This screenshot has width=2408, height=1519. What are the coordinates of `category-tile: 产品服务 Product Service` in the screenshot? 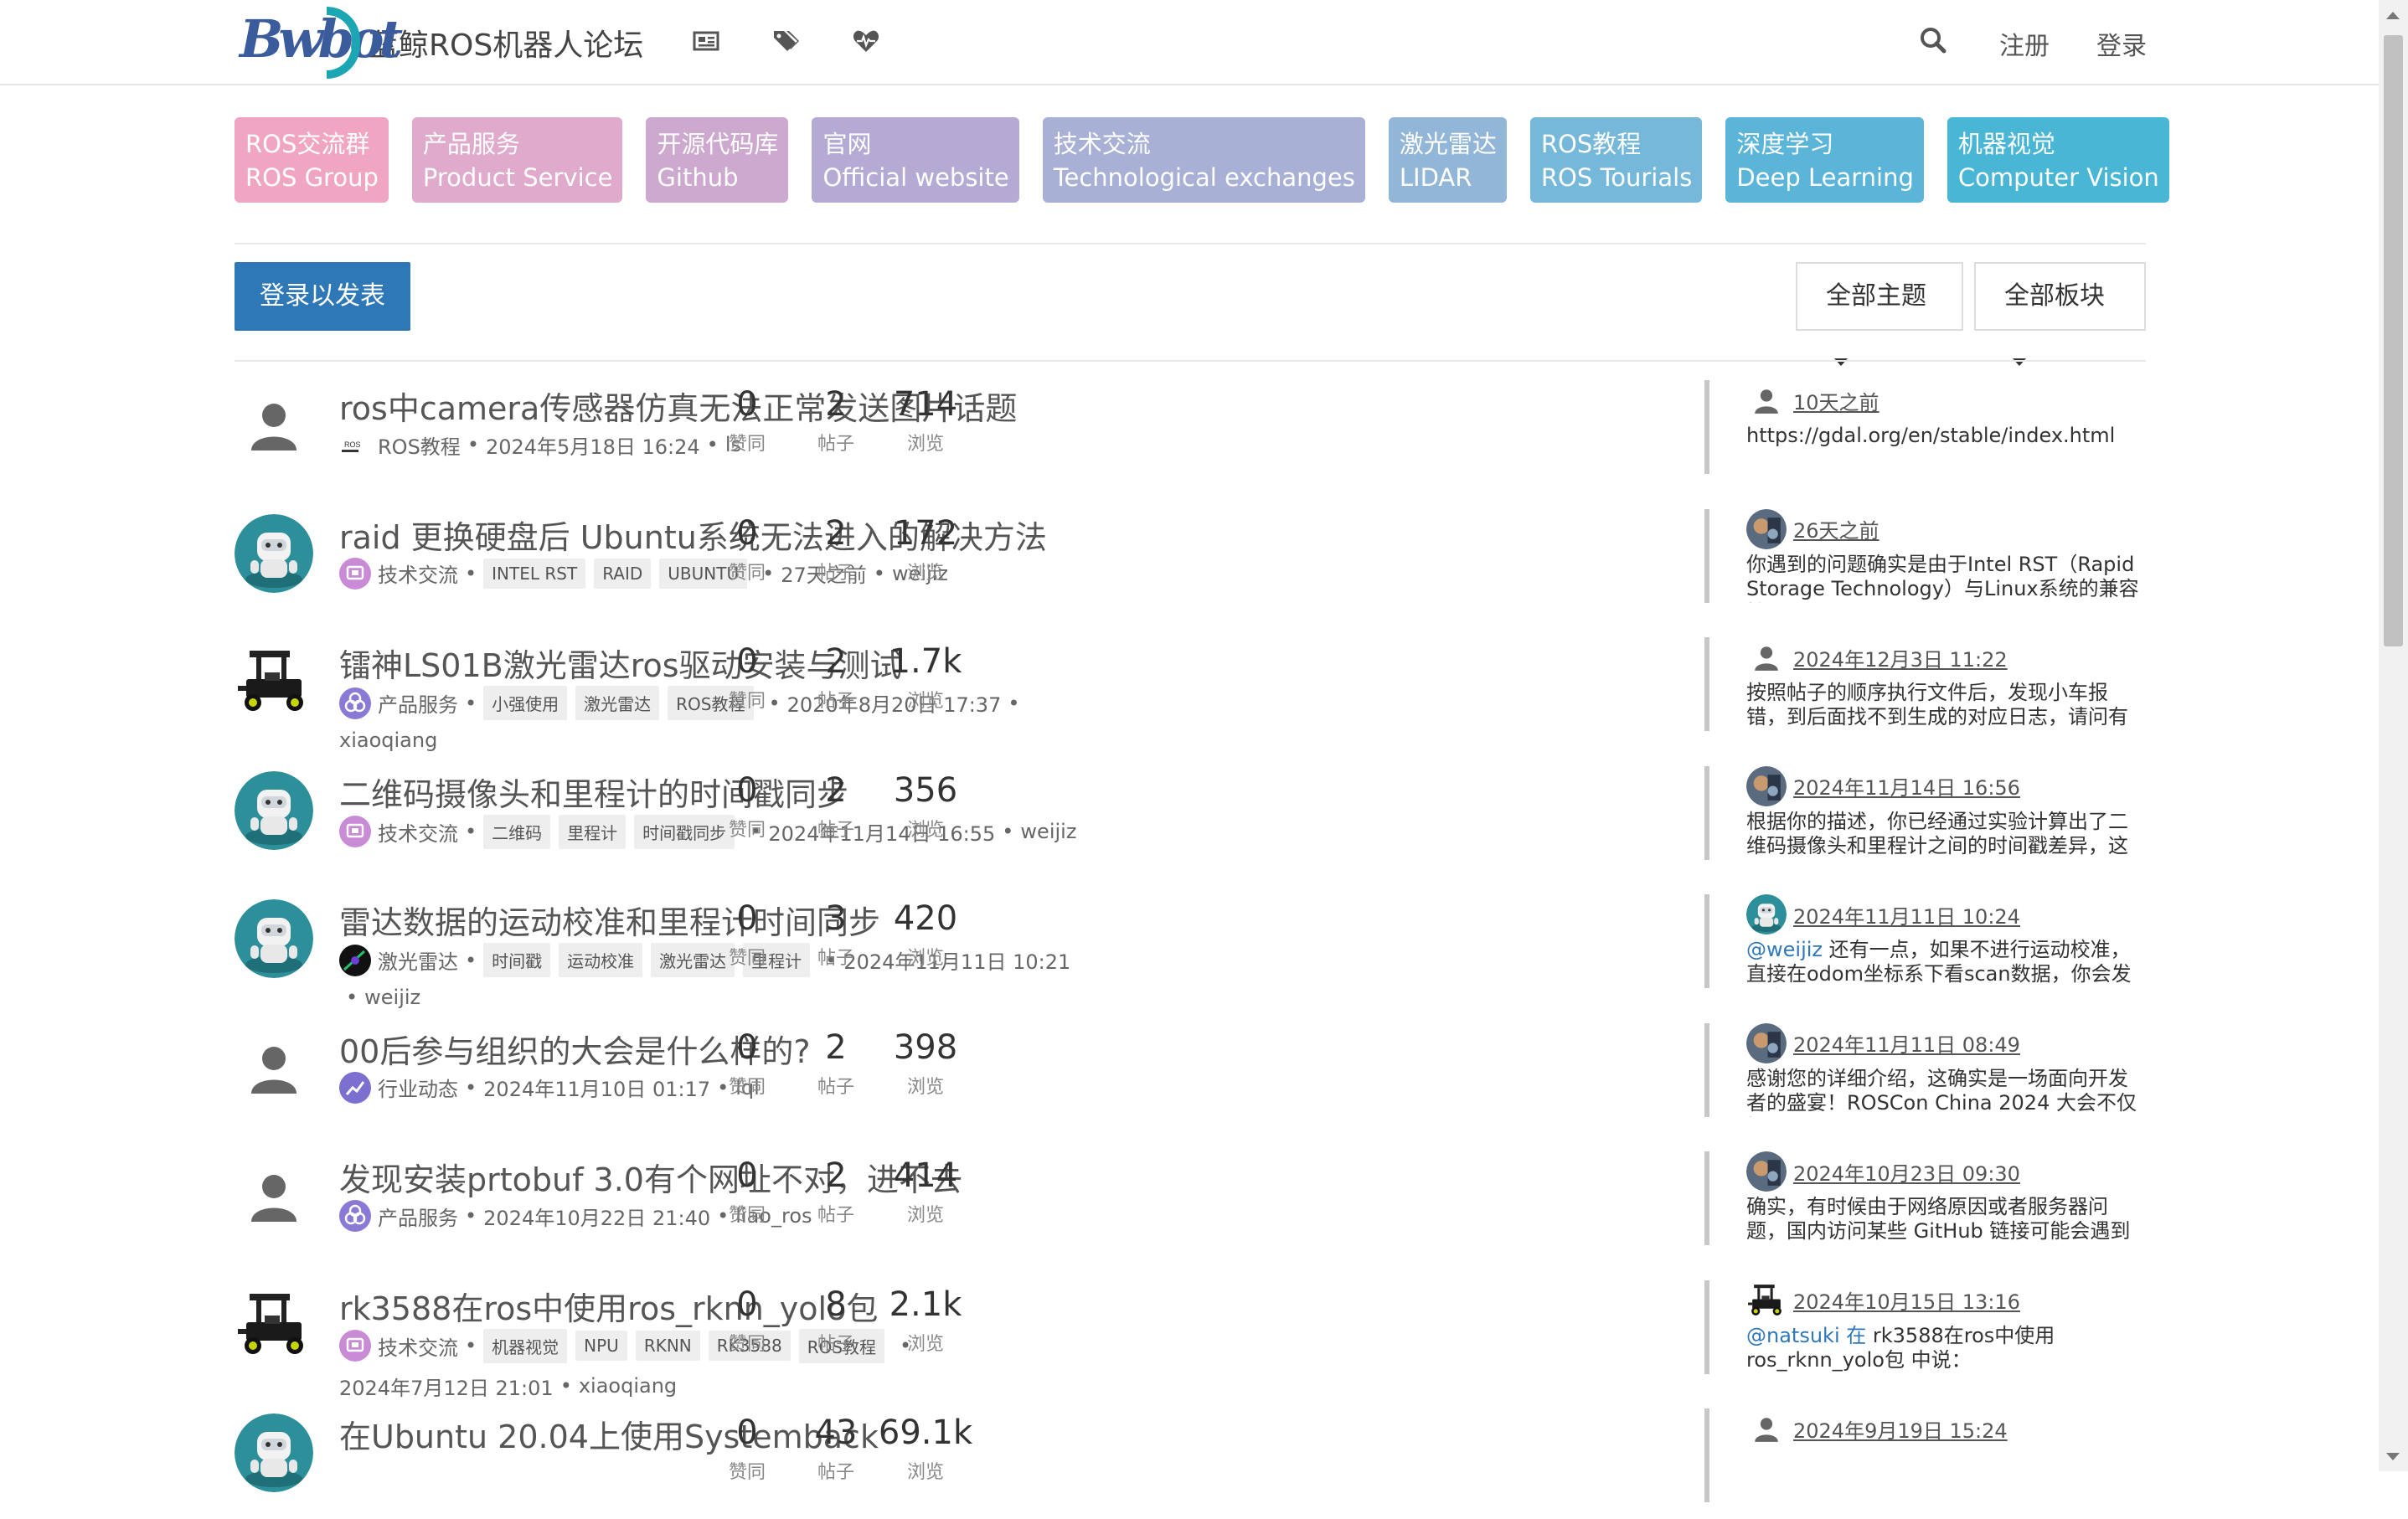 It's located at (517, 160).